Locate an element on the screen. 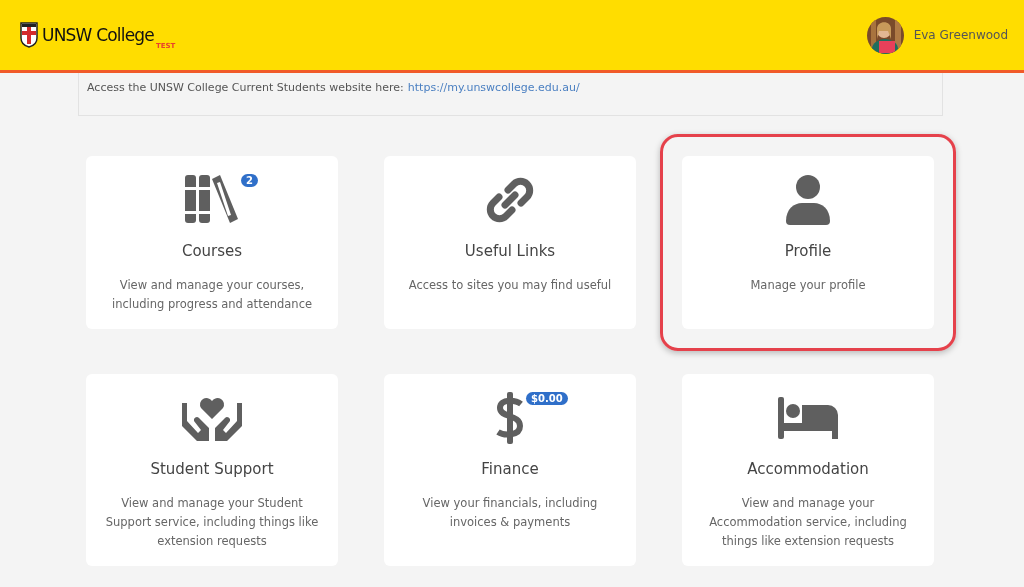  tile-card: Profile Manage your profile is located at coordinates (808, 242).